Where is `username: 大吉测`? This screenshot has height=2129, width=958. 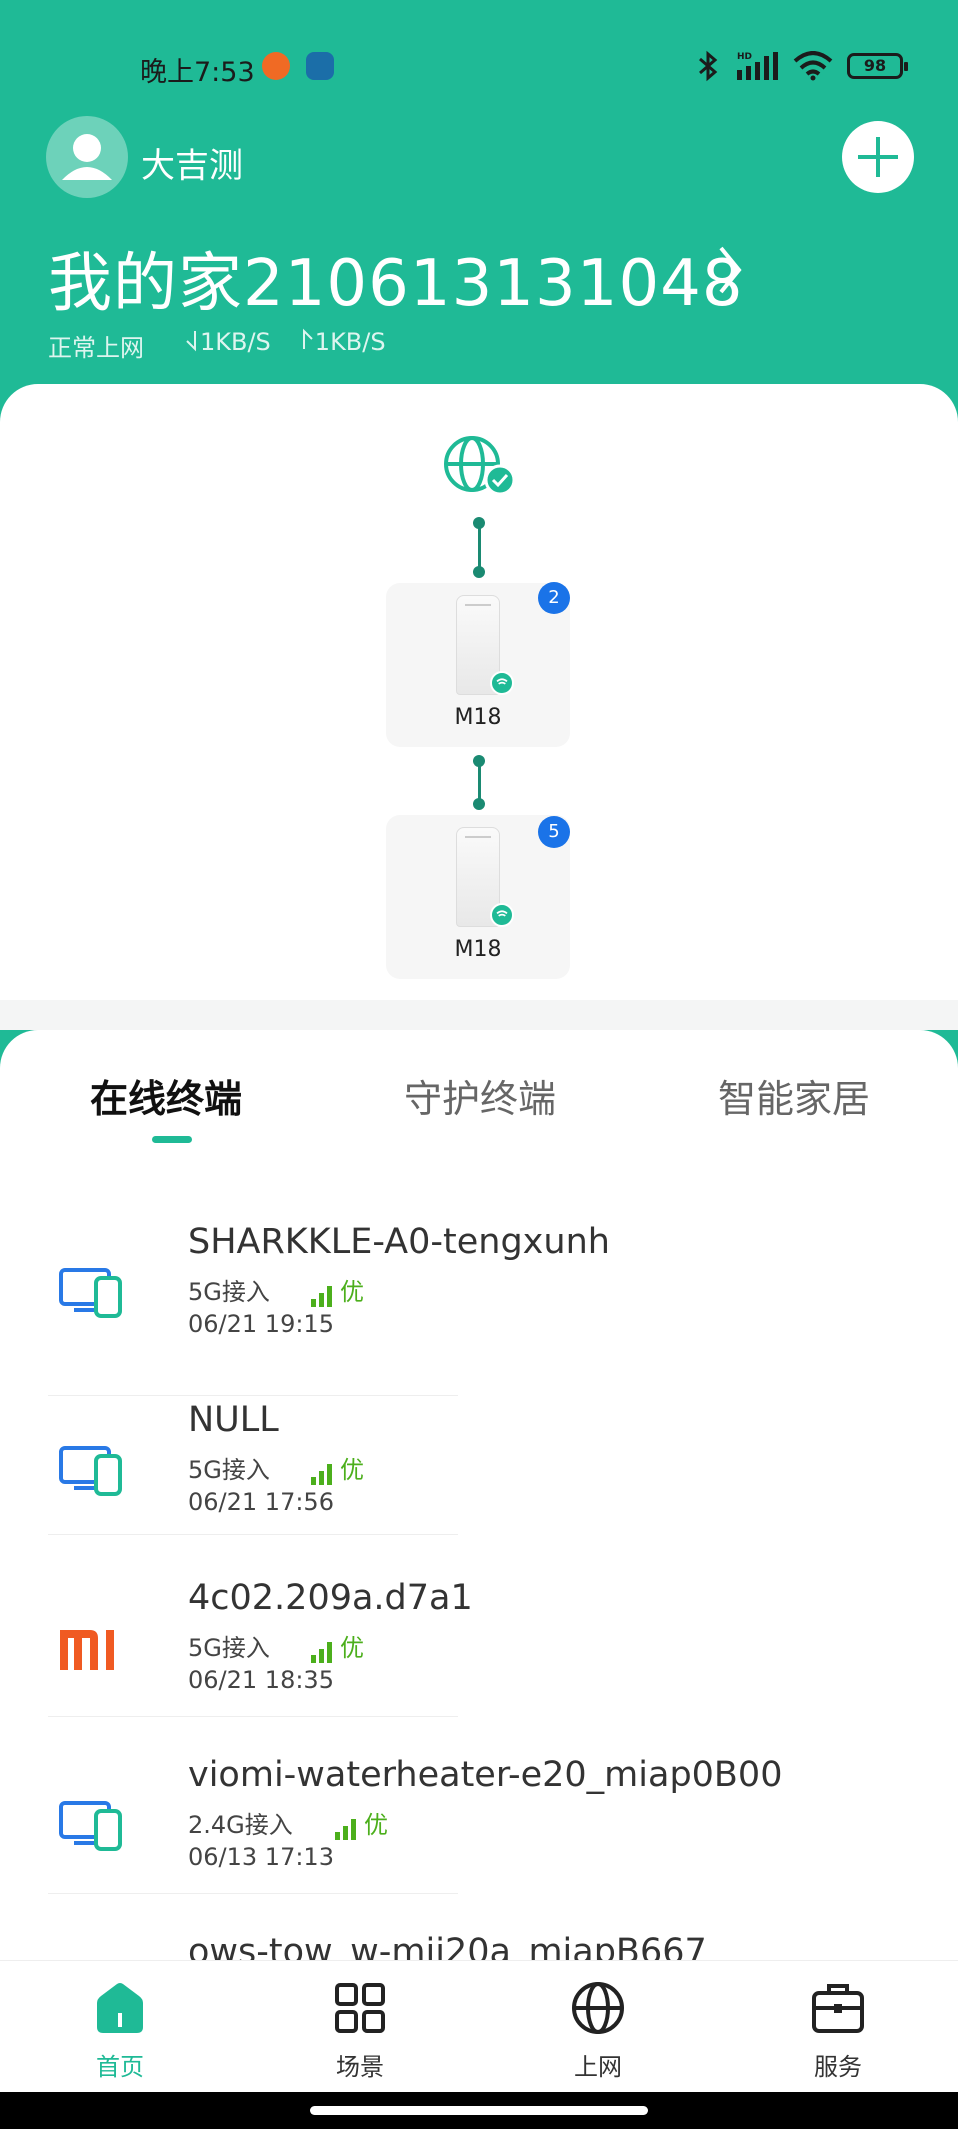
username: 大吉测 is located at coordinates (192, 162).